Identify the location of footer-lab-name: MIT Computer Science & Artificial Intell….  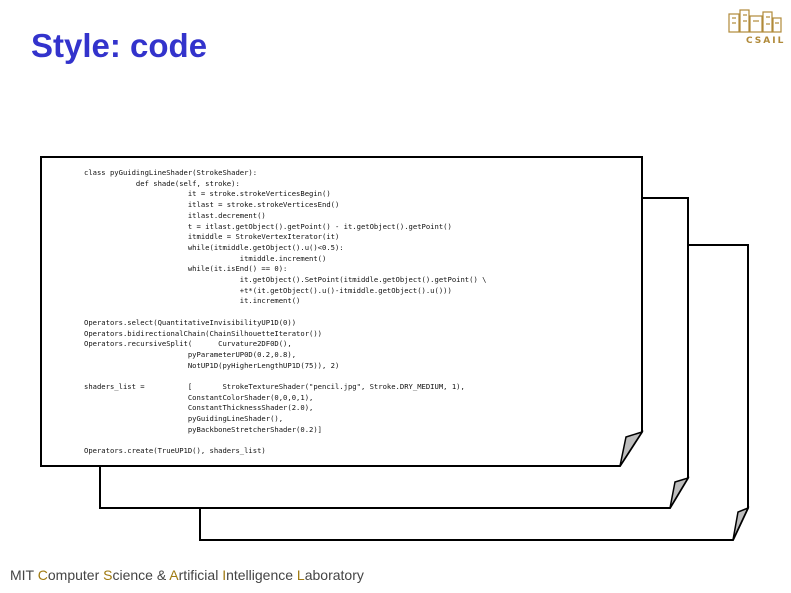
(187, 575).